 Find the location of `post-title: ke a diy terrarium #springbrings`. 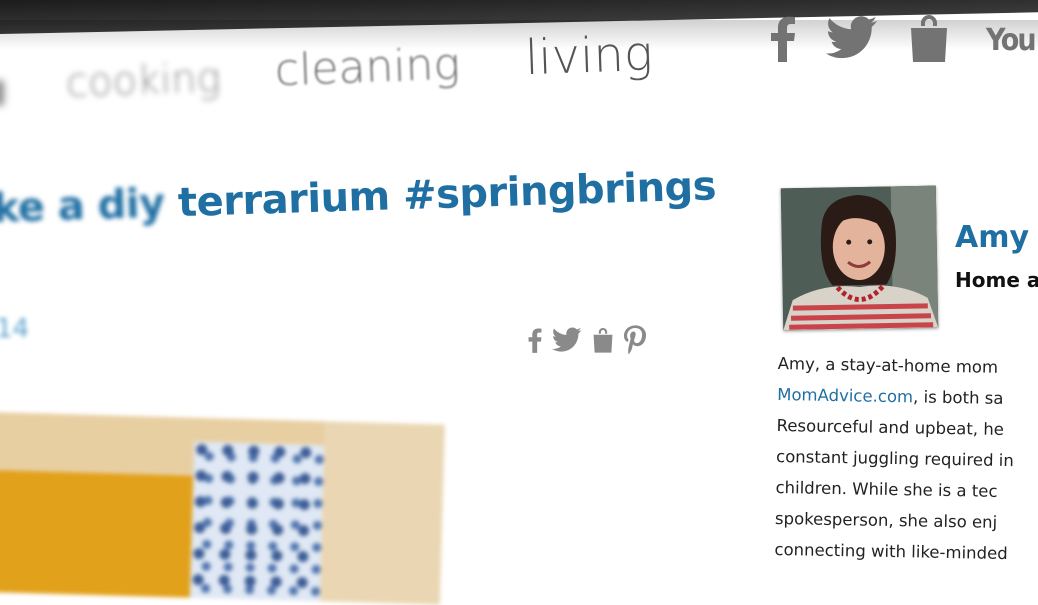

post-title: ke a diy terrarium #springbrings is located at coordinates (358, 197).